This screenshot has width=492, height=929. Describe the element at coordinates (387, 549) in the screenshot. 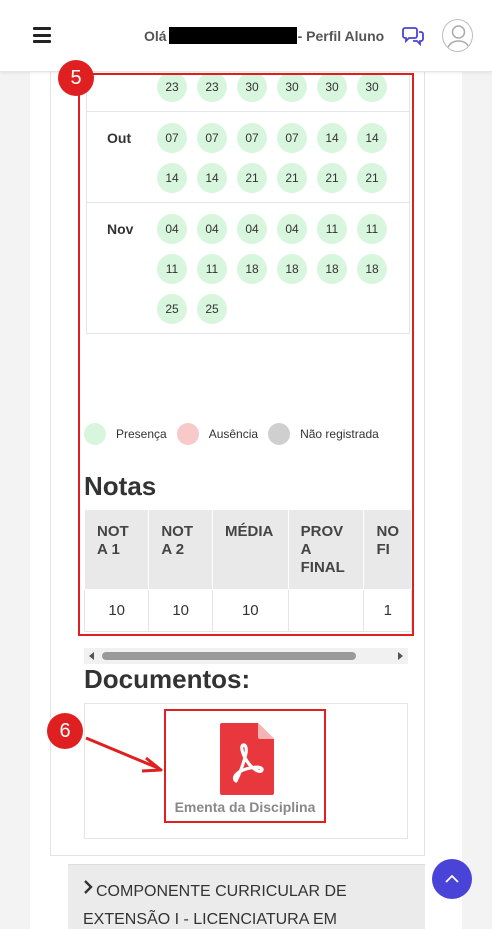

I see `grade-header: NO FI` at that location.